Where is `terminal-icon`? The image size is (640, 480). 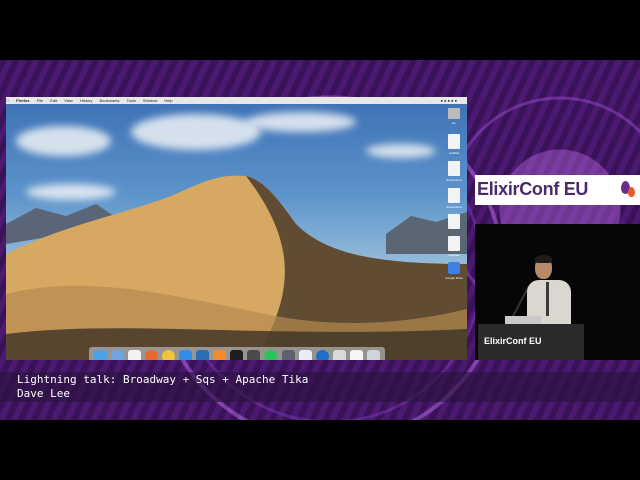
terminal-icon is located at coordinates (237, 355).